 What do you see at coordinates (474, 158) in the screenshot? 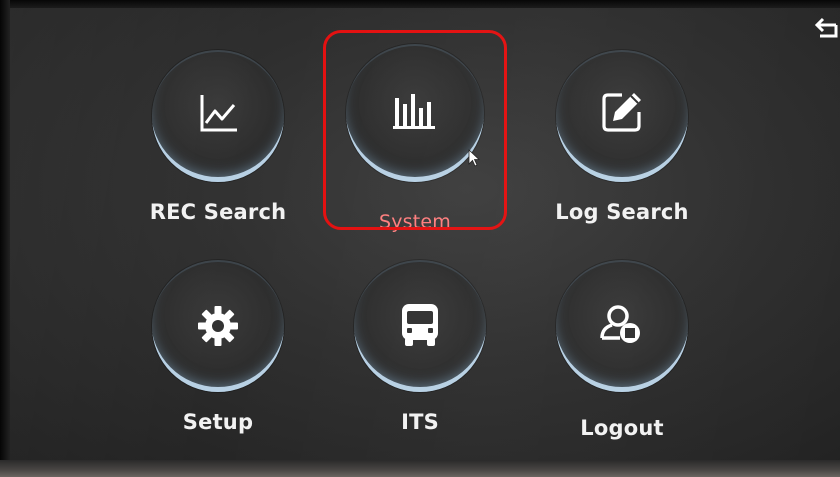
I see `mouse-pointer-icon` at bounding box center [474, 158].